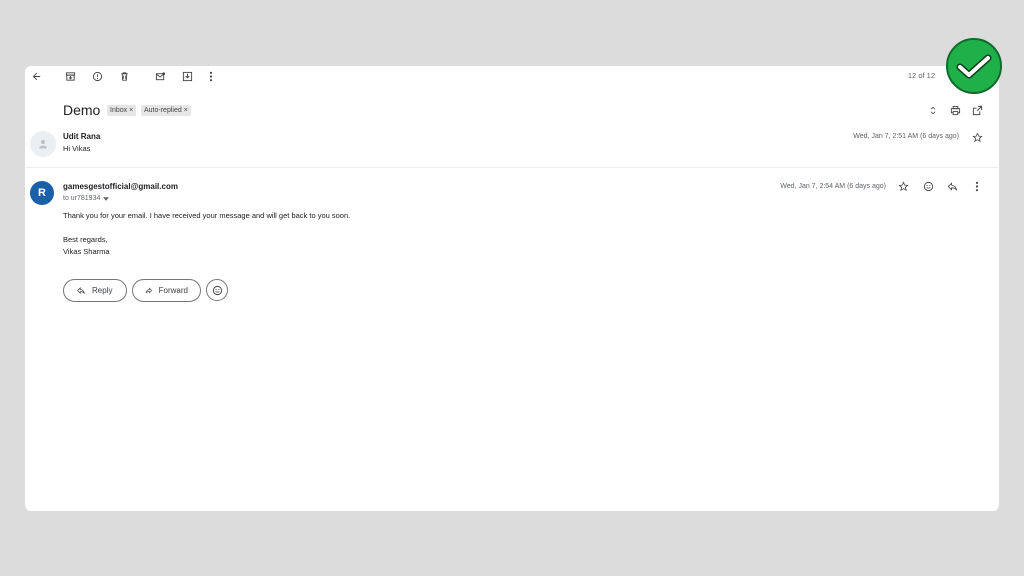 The height and width of the screenshot is (576, 1024). Describe the element at coordinates (160, 76) in the screenshot. I see `mark-unread-icon` at that location.